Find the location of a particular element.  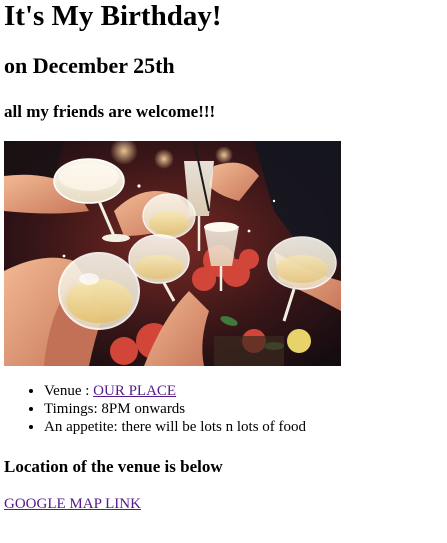

map-link-paragraph: GOOGLE MAP LINK is located at coordinates (72, 504).